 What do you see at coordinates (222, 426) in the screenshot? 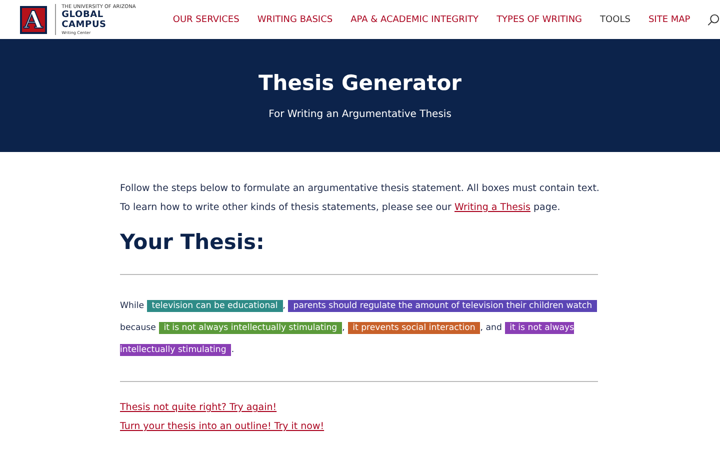
I see `link: Turn your thesis into an outline! Try it now!` at bounding box center [222, 426].